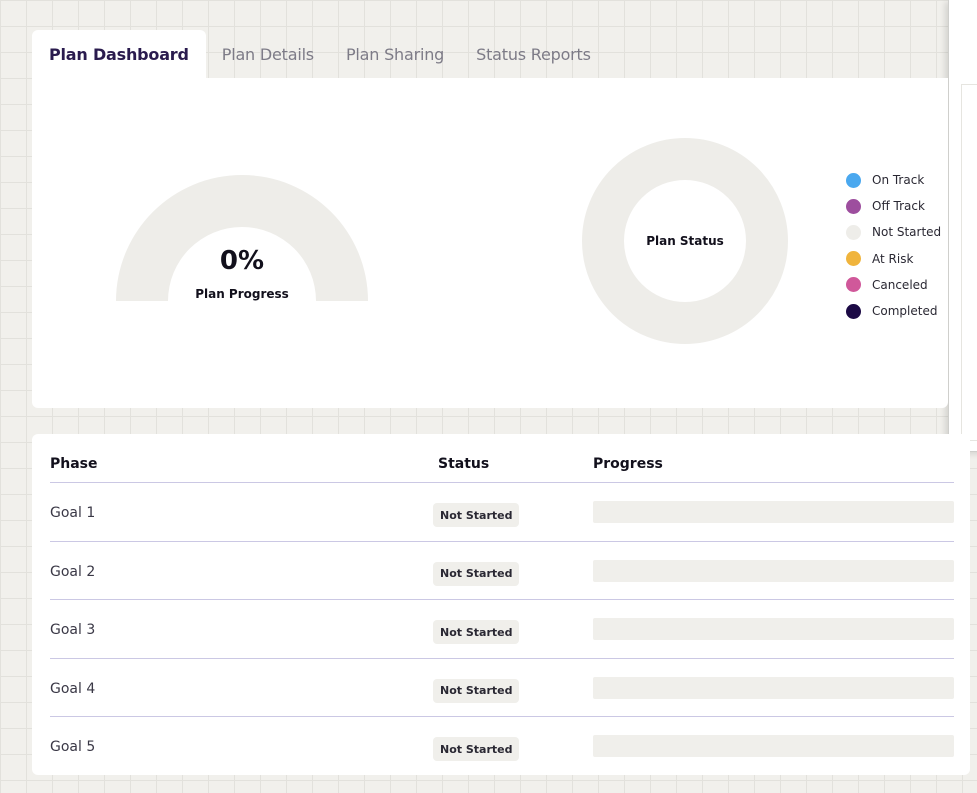  What do you see at coordinates (900, 284) in the screenshot?
I see `legend-label: Canceled` at bounding box center [900, 284].